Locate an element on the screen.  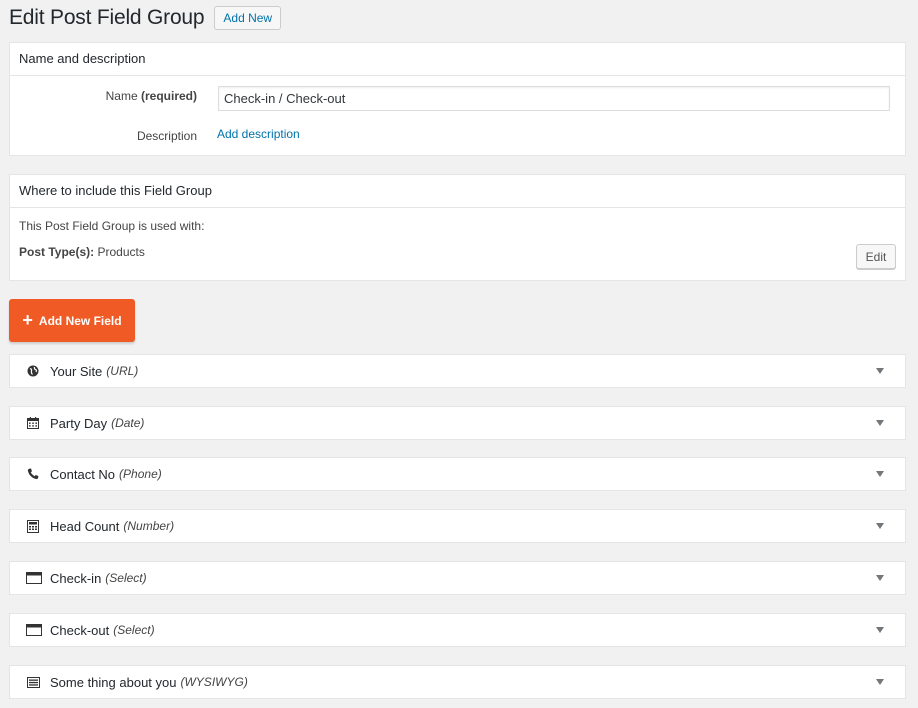
field-row-some-thing-about-you: Some thing about you (WYSIWYG) is located at coordinates (457, 682).